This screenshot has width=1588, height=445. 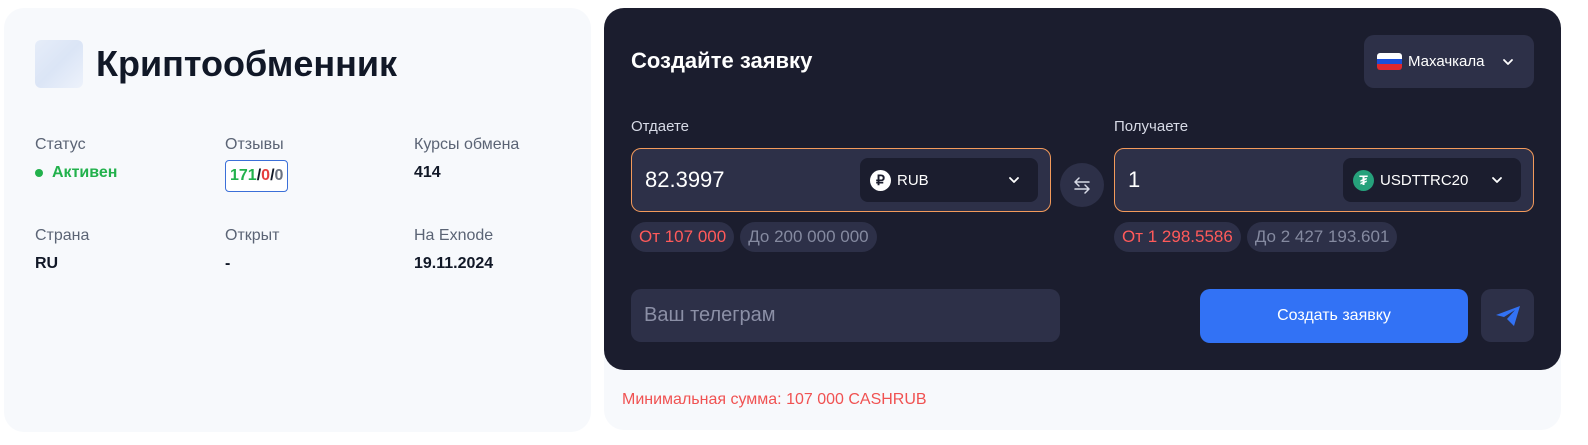 What do you see at coordinates (453, 250) in the screenshot?
I see `exnode-date-block: На Exnode 19.11.2024` at bounding box center [453, 250].